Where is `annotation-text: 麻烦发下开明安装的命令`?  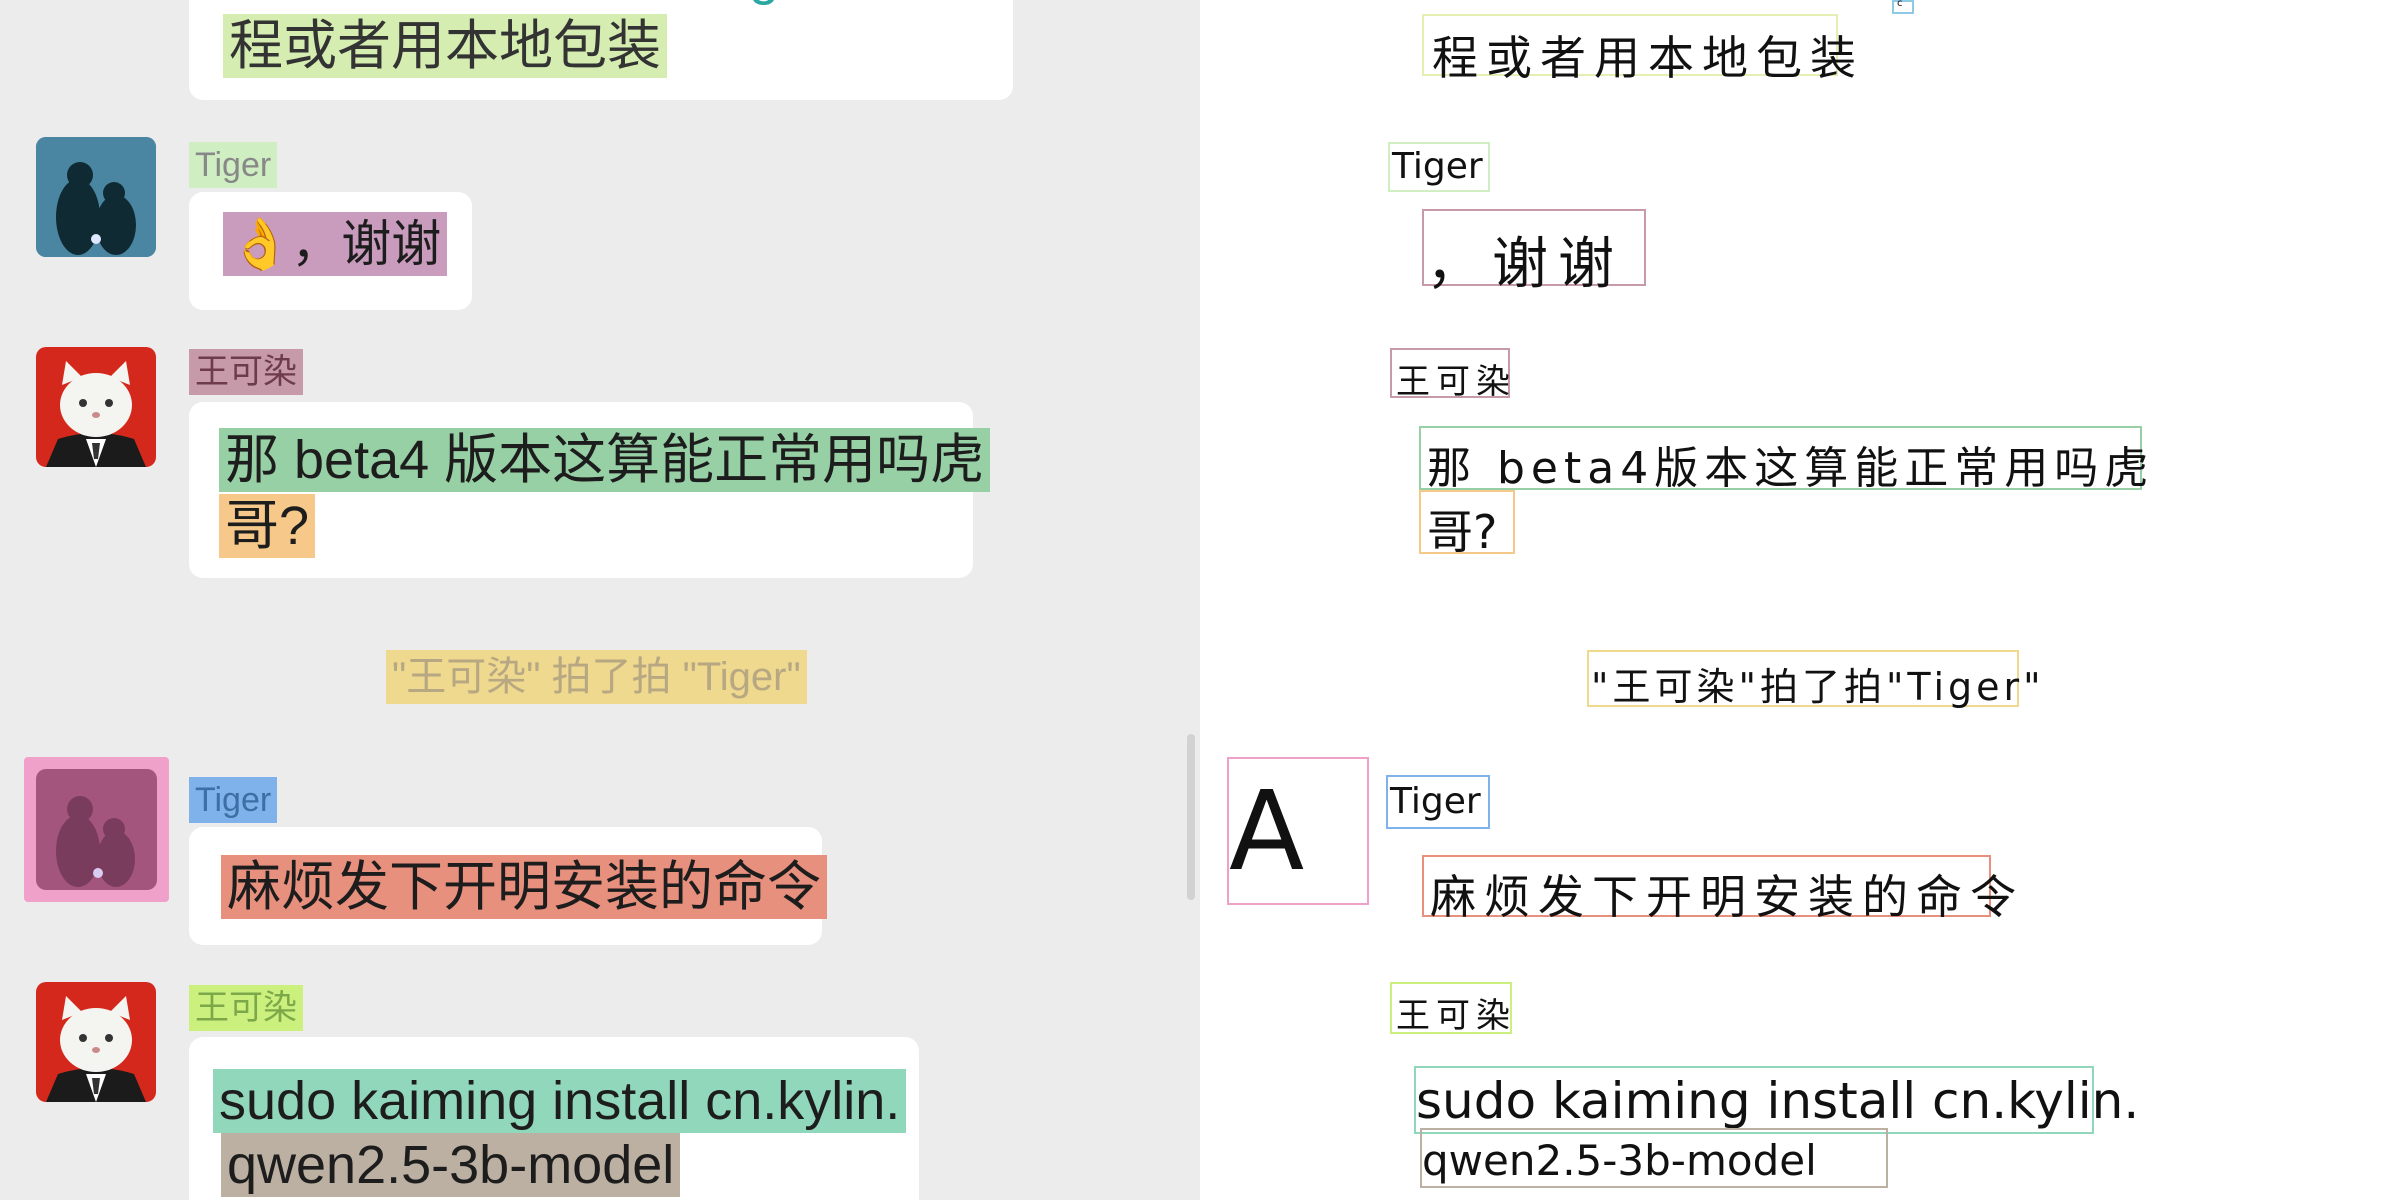 annotation-text: 麻烦发下开明安装的命令 is located at coordinates (1727, 897).